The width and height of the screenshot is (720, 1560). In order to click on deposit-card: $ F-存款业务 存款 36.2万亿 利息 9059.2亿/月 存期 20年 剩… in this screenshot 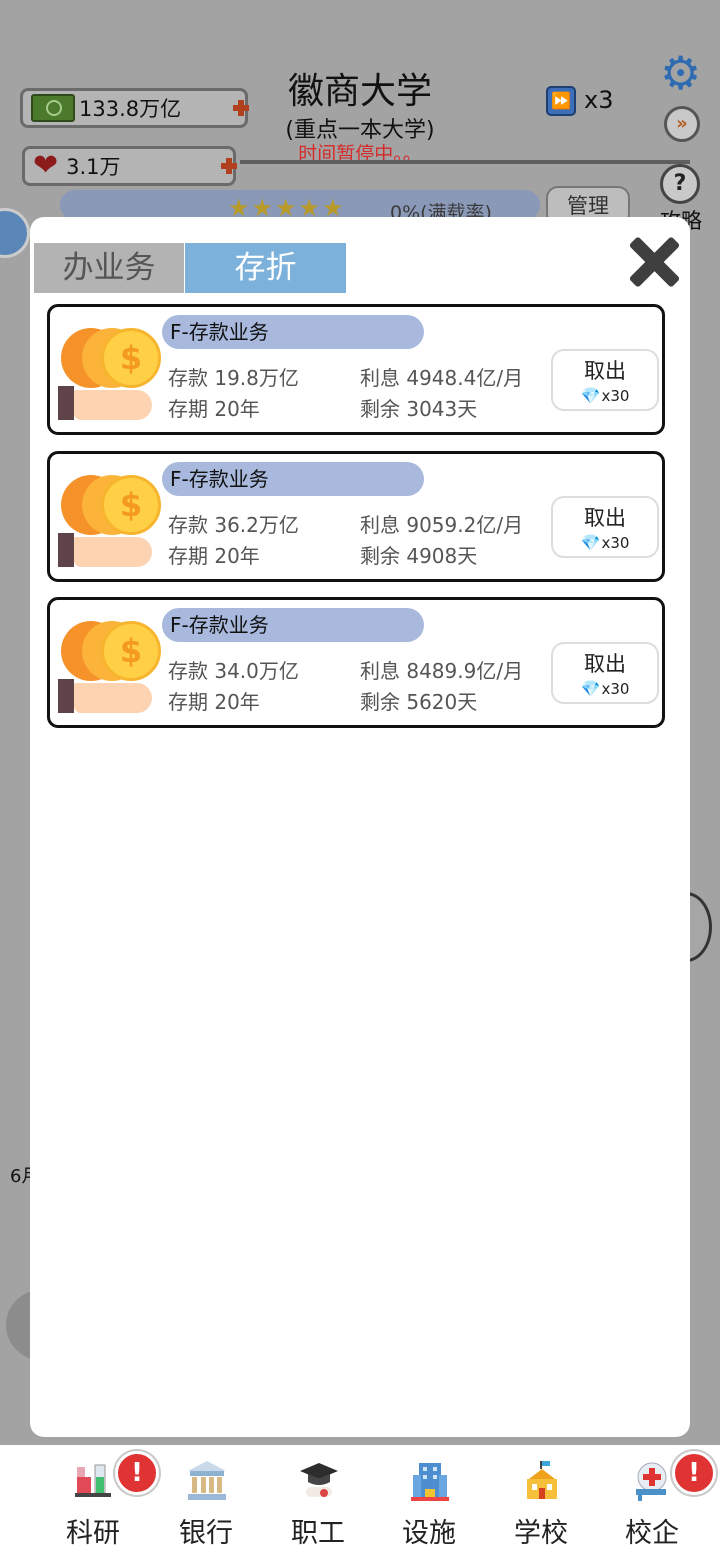, I will do `click(356, 516)`.